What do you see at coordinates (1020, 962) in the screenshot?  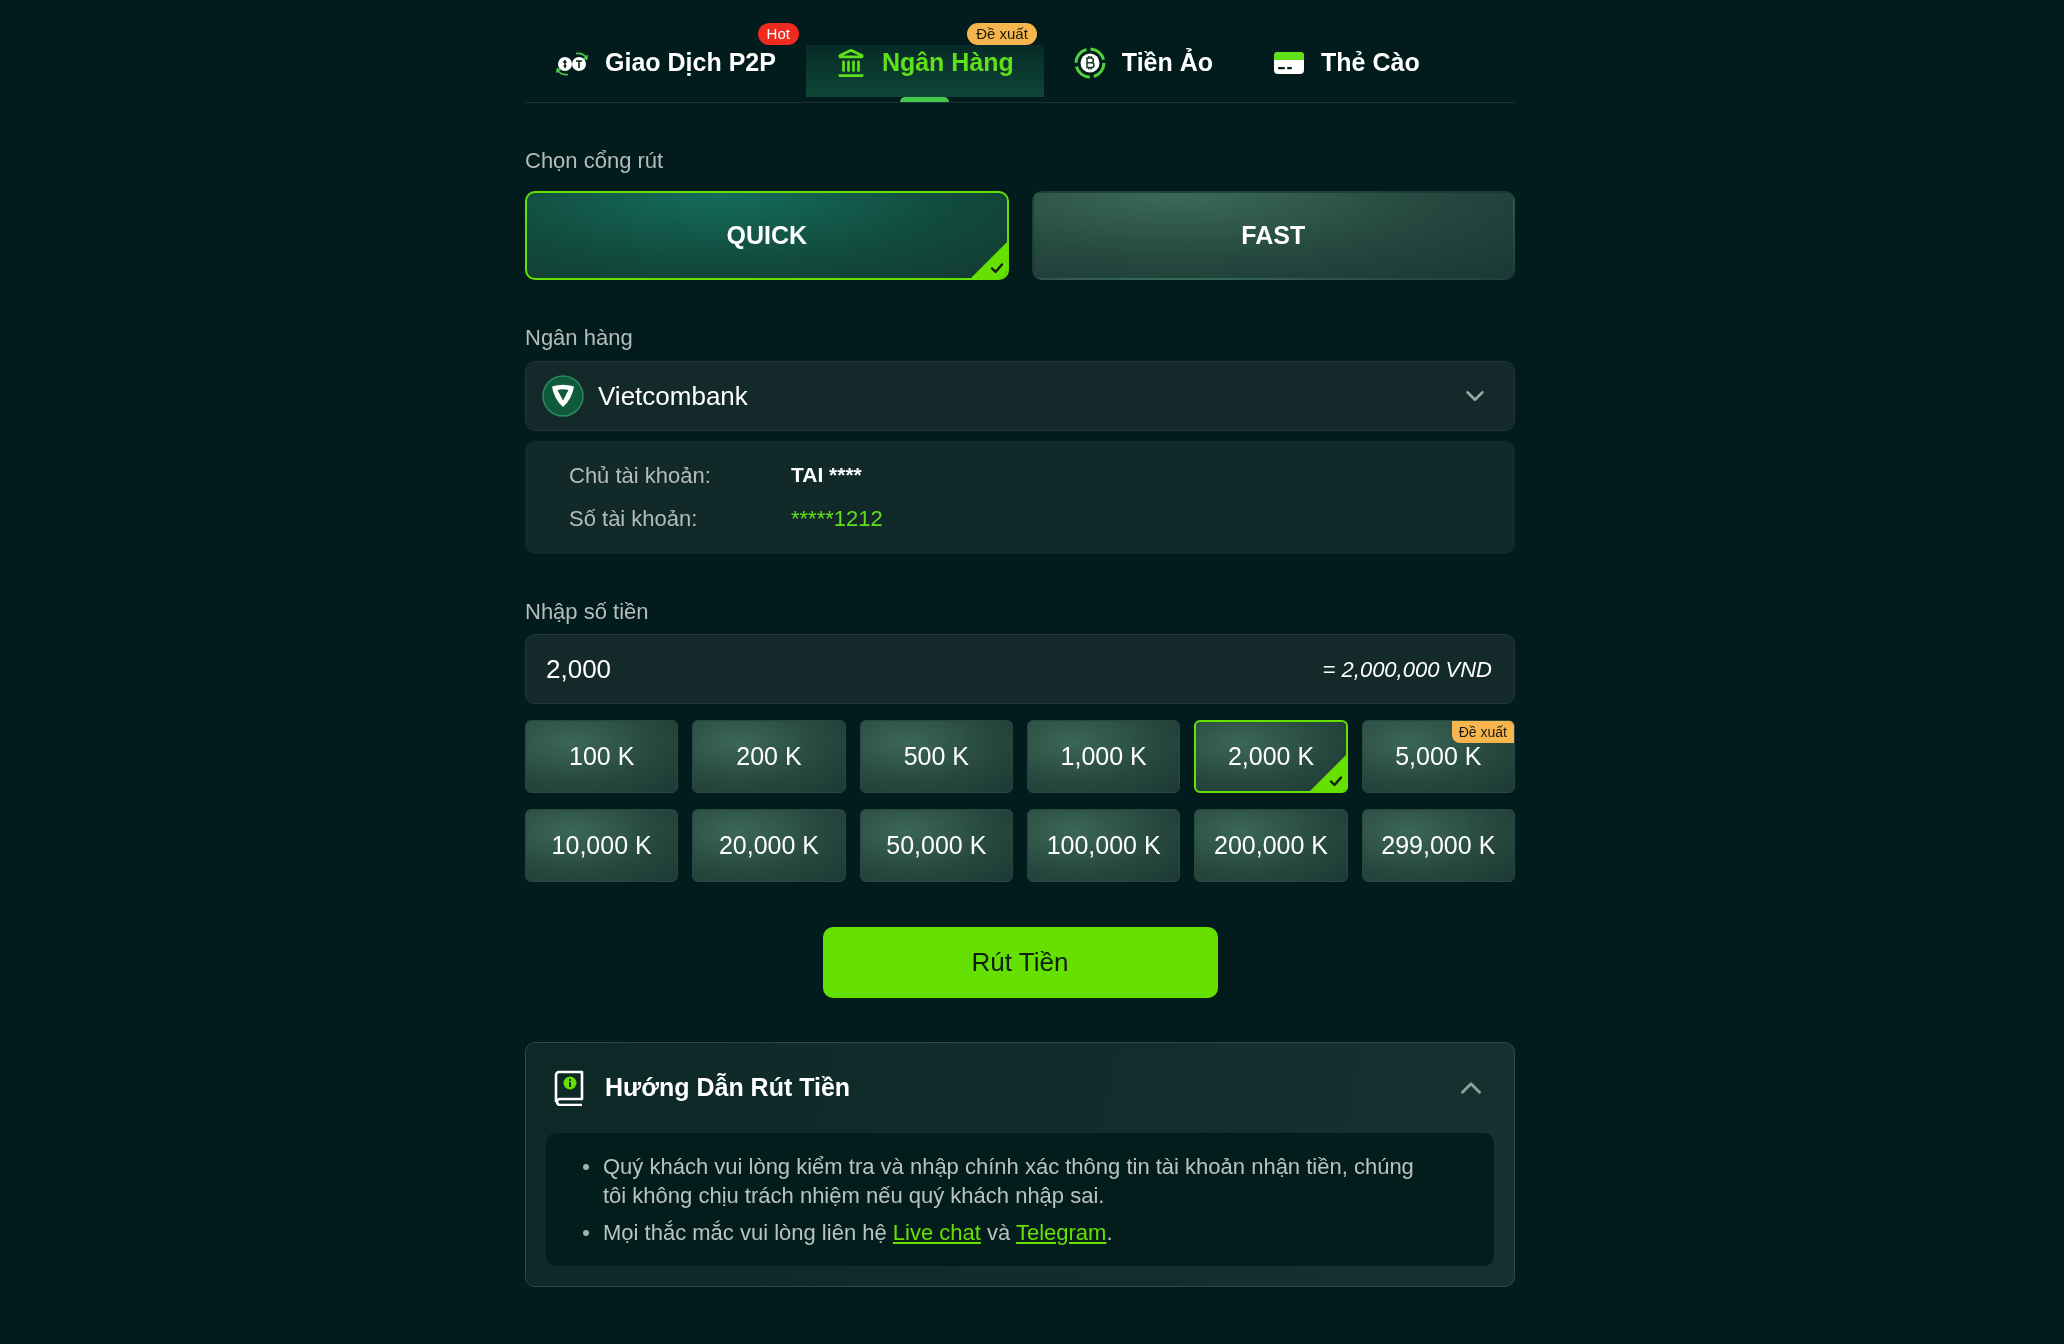 I see `withdraw-button: Rút Tiền` at bounding box center [1020, 962].